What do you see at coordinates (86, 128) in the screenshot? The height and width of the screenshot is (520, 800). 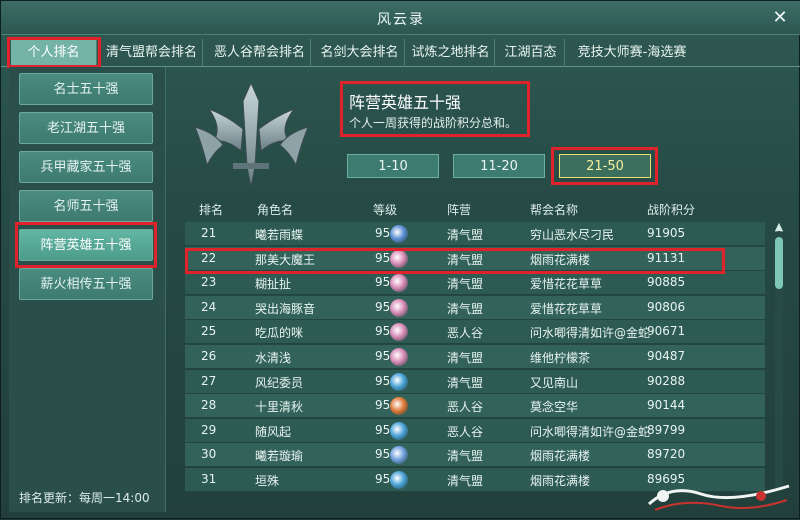 I see `sidebar-item-laojianghu: 老江湖五十强` at bounding box center [86, 128].